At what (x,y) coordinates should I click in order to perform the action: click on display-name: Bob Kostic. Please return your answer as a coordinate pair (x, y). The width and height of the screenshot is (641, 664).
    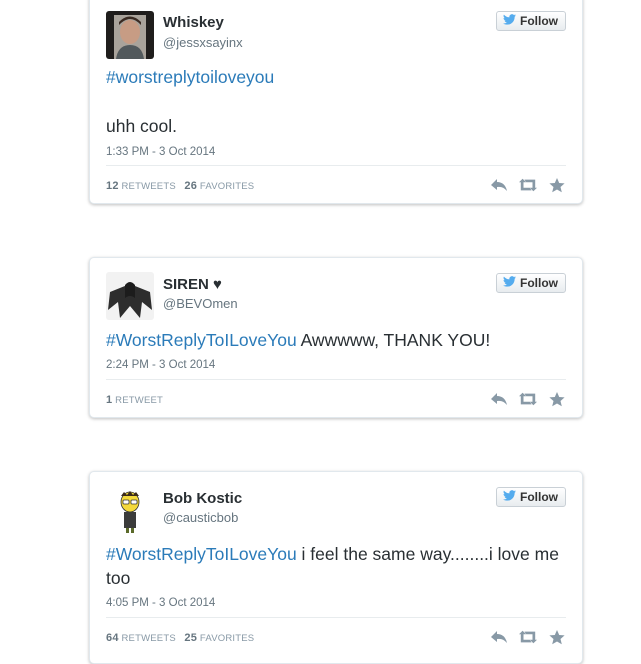
    Looking at the image, I should click on (202, 498).